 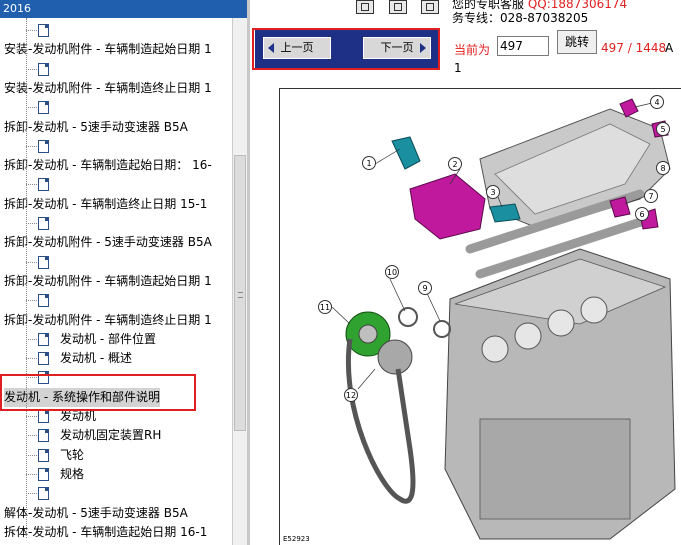 I want to click on callout-7: 7, so click(x=651, y=196).